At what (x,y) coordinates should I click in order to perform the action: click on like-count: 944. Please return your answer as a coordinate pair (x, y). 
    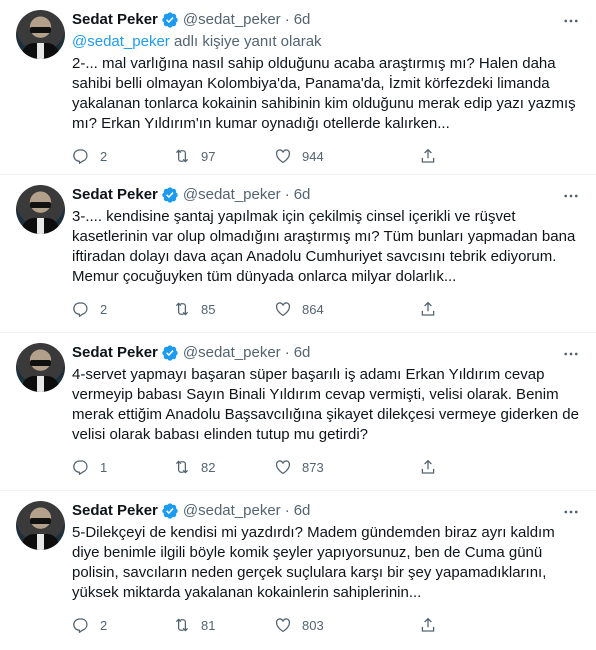
    Looking at the image, I should click on (313, 156).